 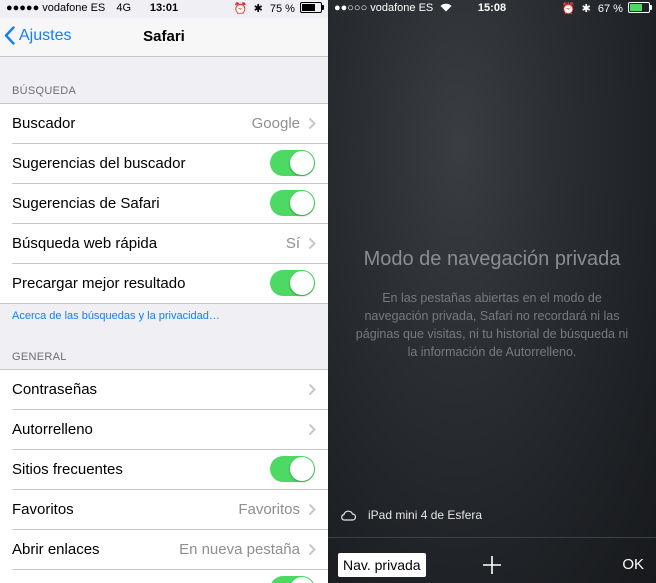 What do you see at coordinates (292, 469) in the screenshot?
I see `frequent-sites-toggle` at bounding box center [292, 469].